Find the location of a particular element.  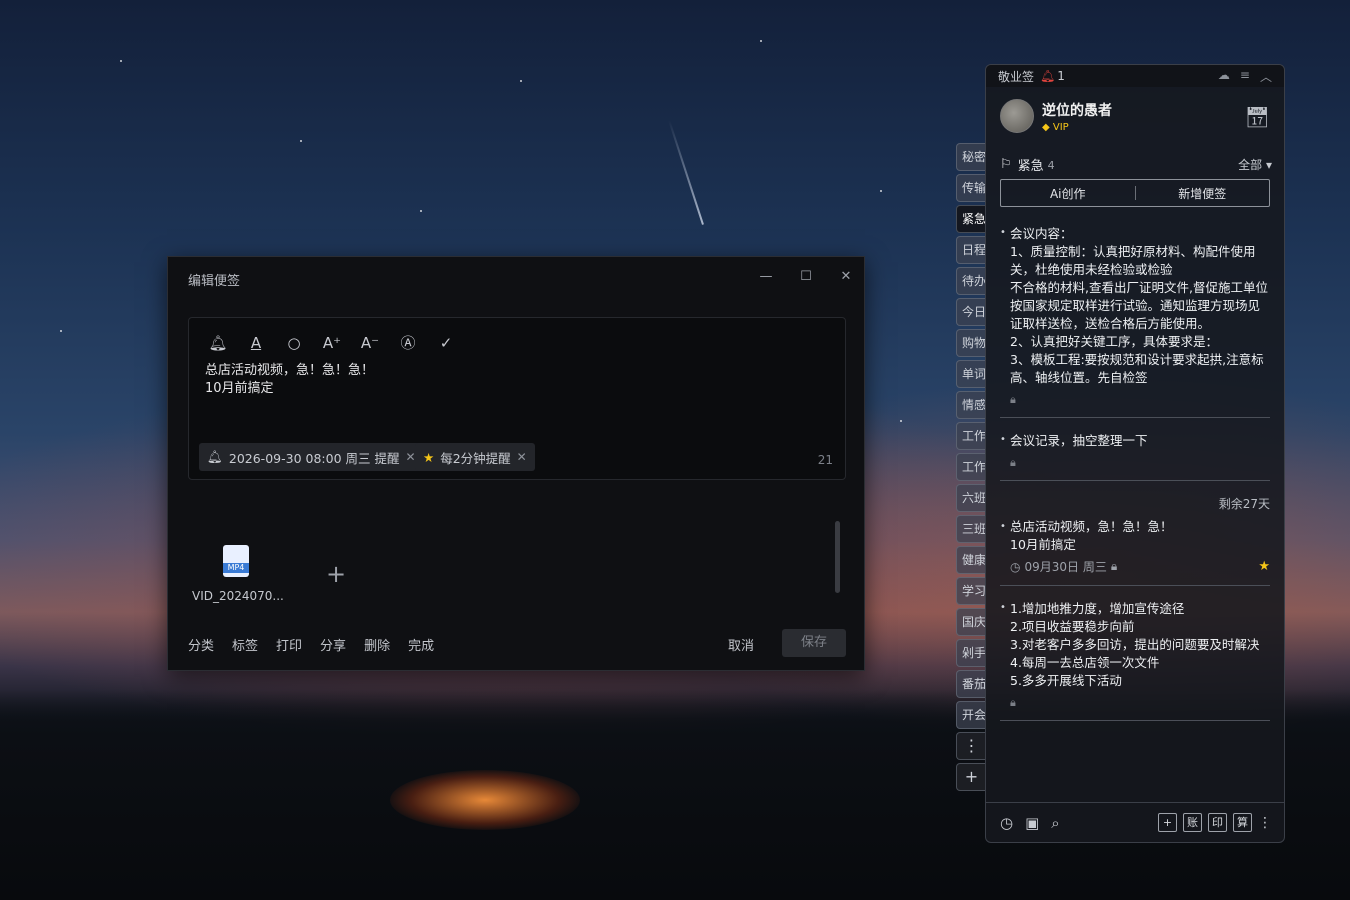

filter-label: 全部 is located at coordinates (1250, 165).